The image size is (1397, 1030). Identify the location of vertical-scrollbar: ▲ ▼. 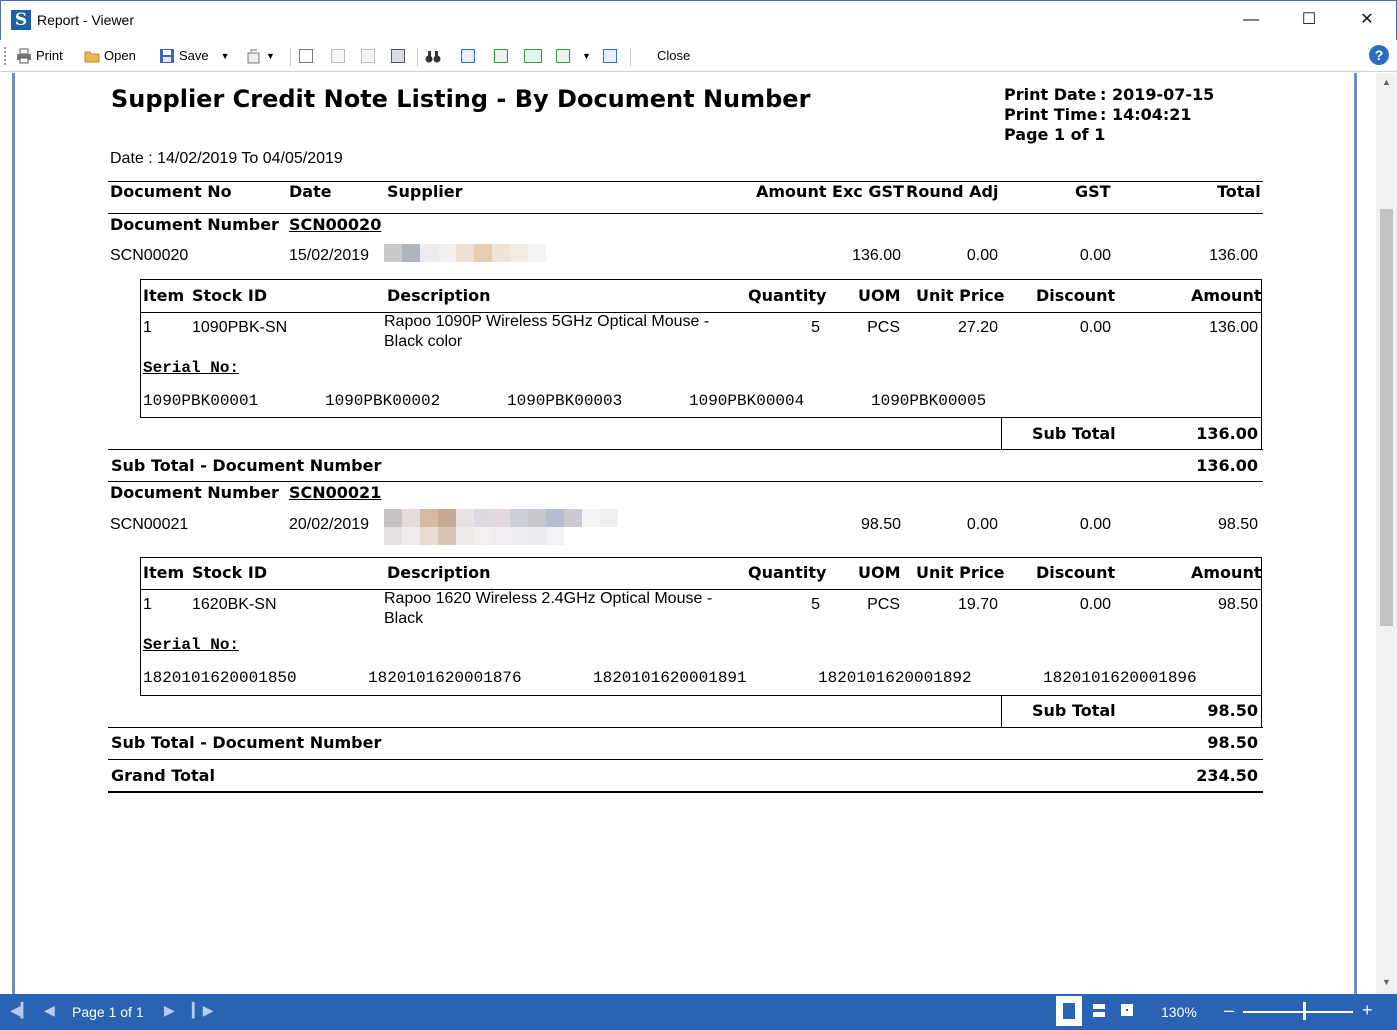
(1386, 533).